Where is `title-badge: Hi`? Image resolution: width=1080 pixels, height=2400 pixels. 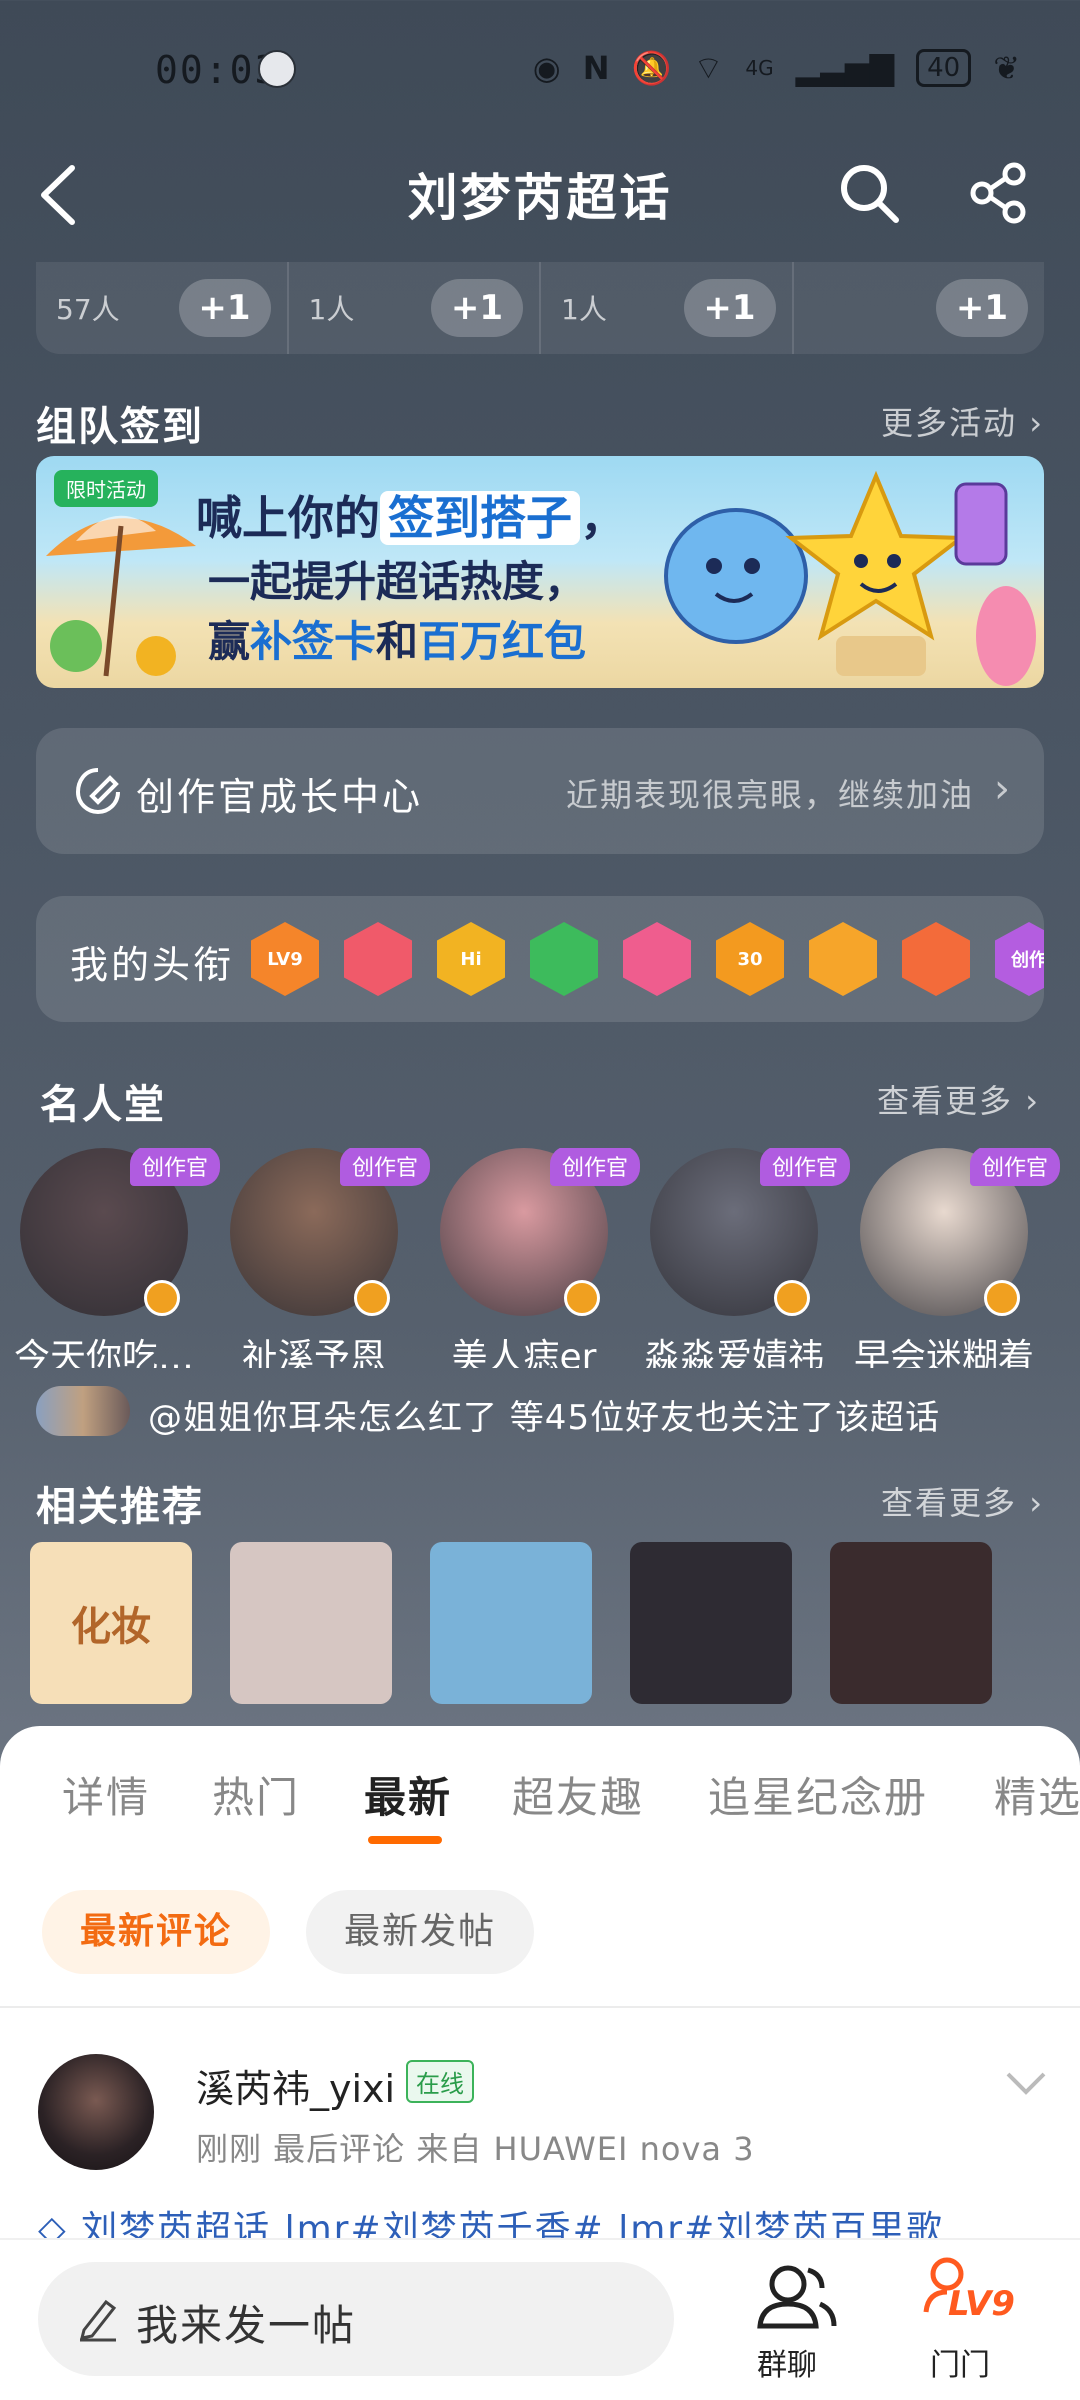
title-badge: Hi is located at coordinates (471, 959).